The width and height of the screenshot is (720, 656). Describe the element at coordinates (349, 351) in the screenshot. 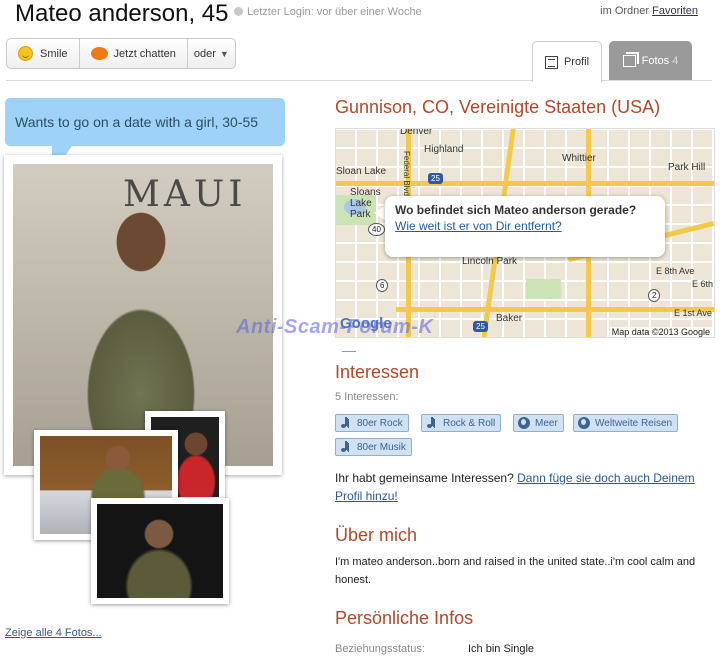

I see `section-divider` at that location.